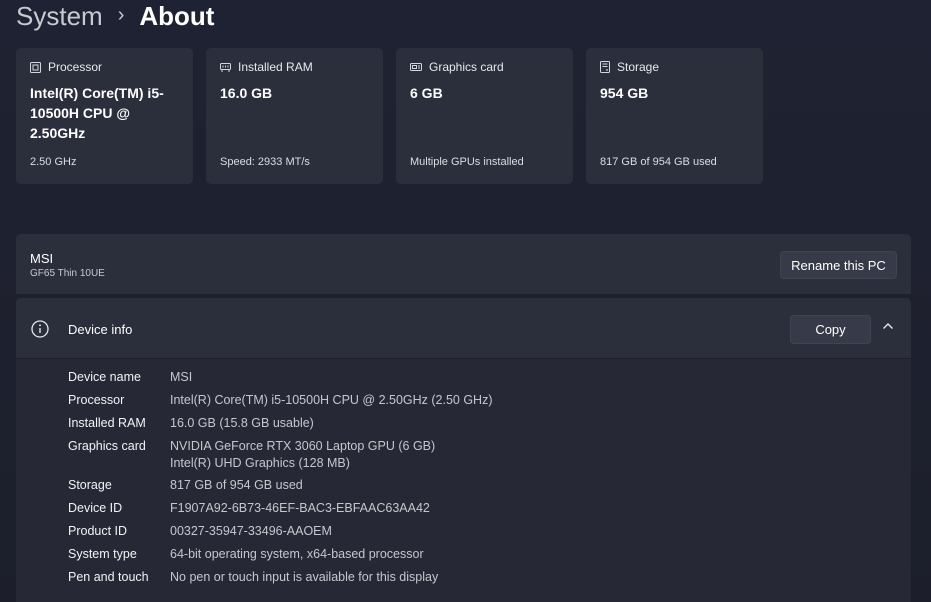  I want to click on spec-card-sub: Multiple GPUs installed, so click(467, 162).